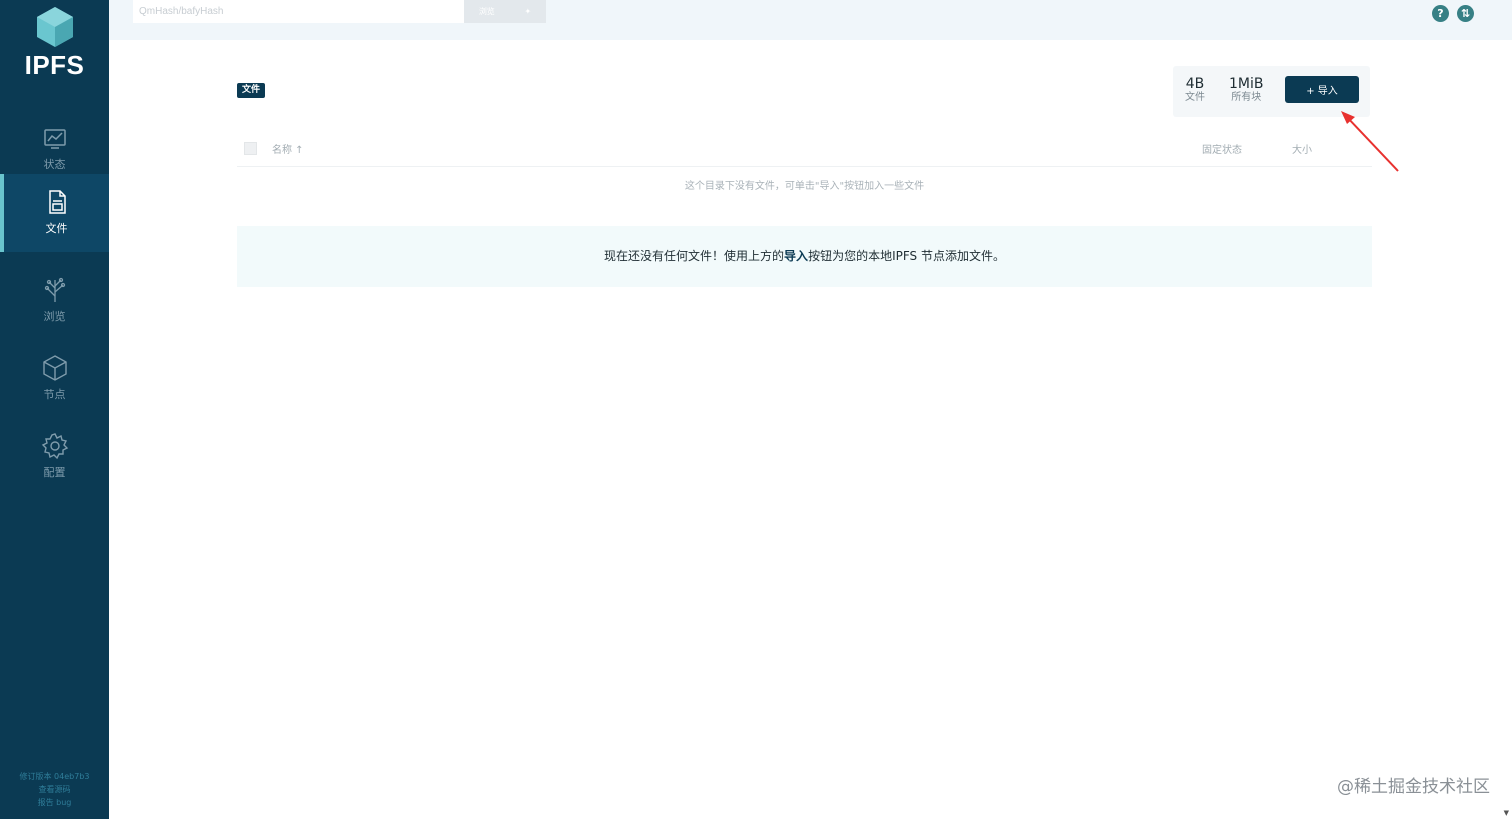  Describe the element at coordinates (1195, 84) in the screenshot. I see `files-size-value: 4B` at that location.